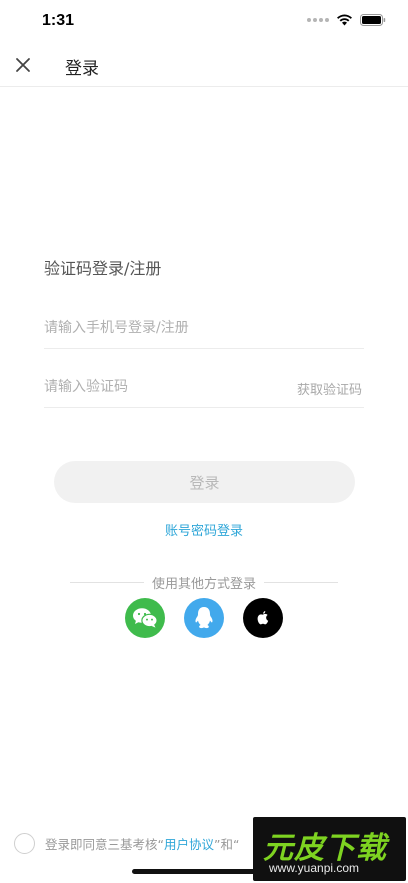  Describe the element at coordinates (107, 582) in the screenshot. I see `divider-line-left` at that location.